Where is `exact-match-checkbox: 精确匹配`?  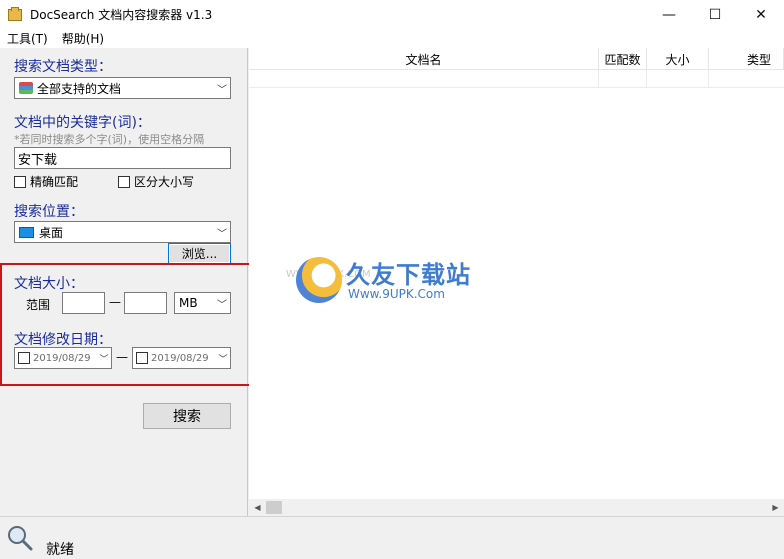
exact-match-checkbox: 精确匹配 is located at coordinates (46, 181).